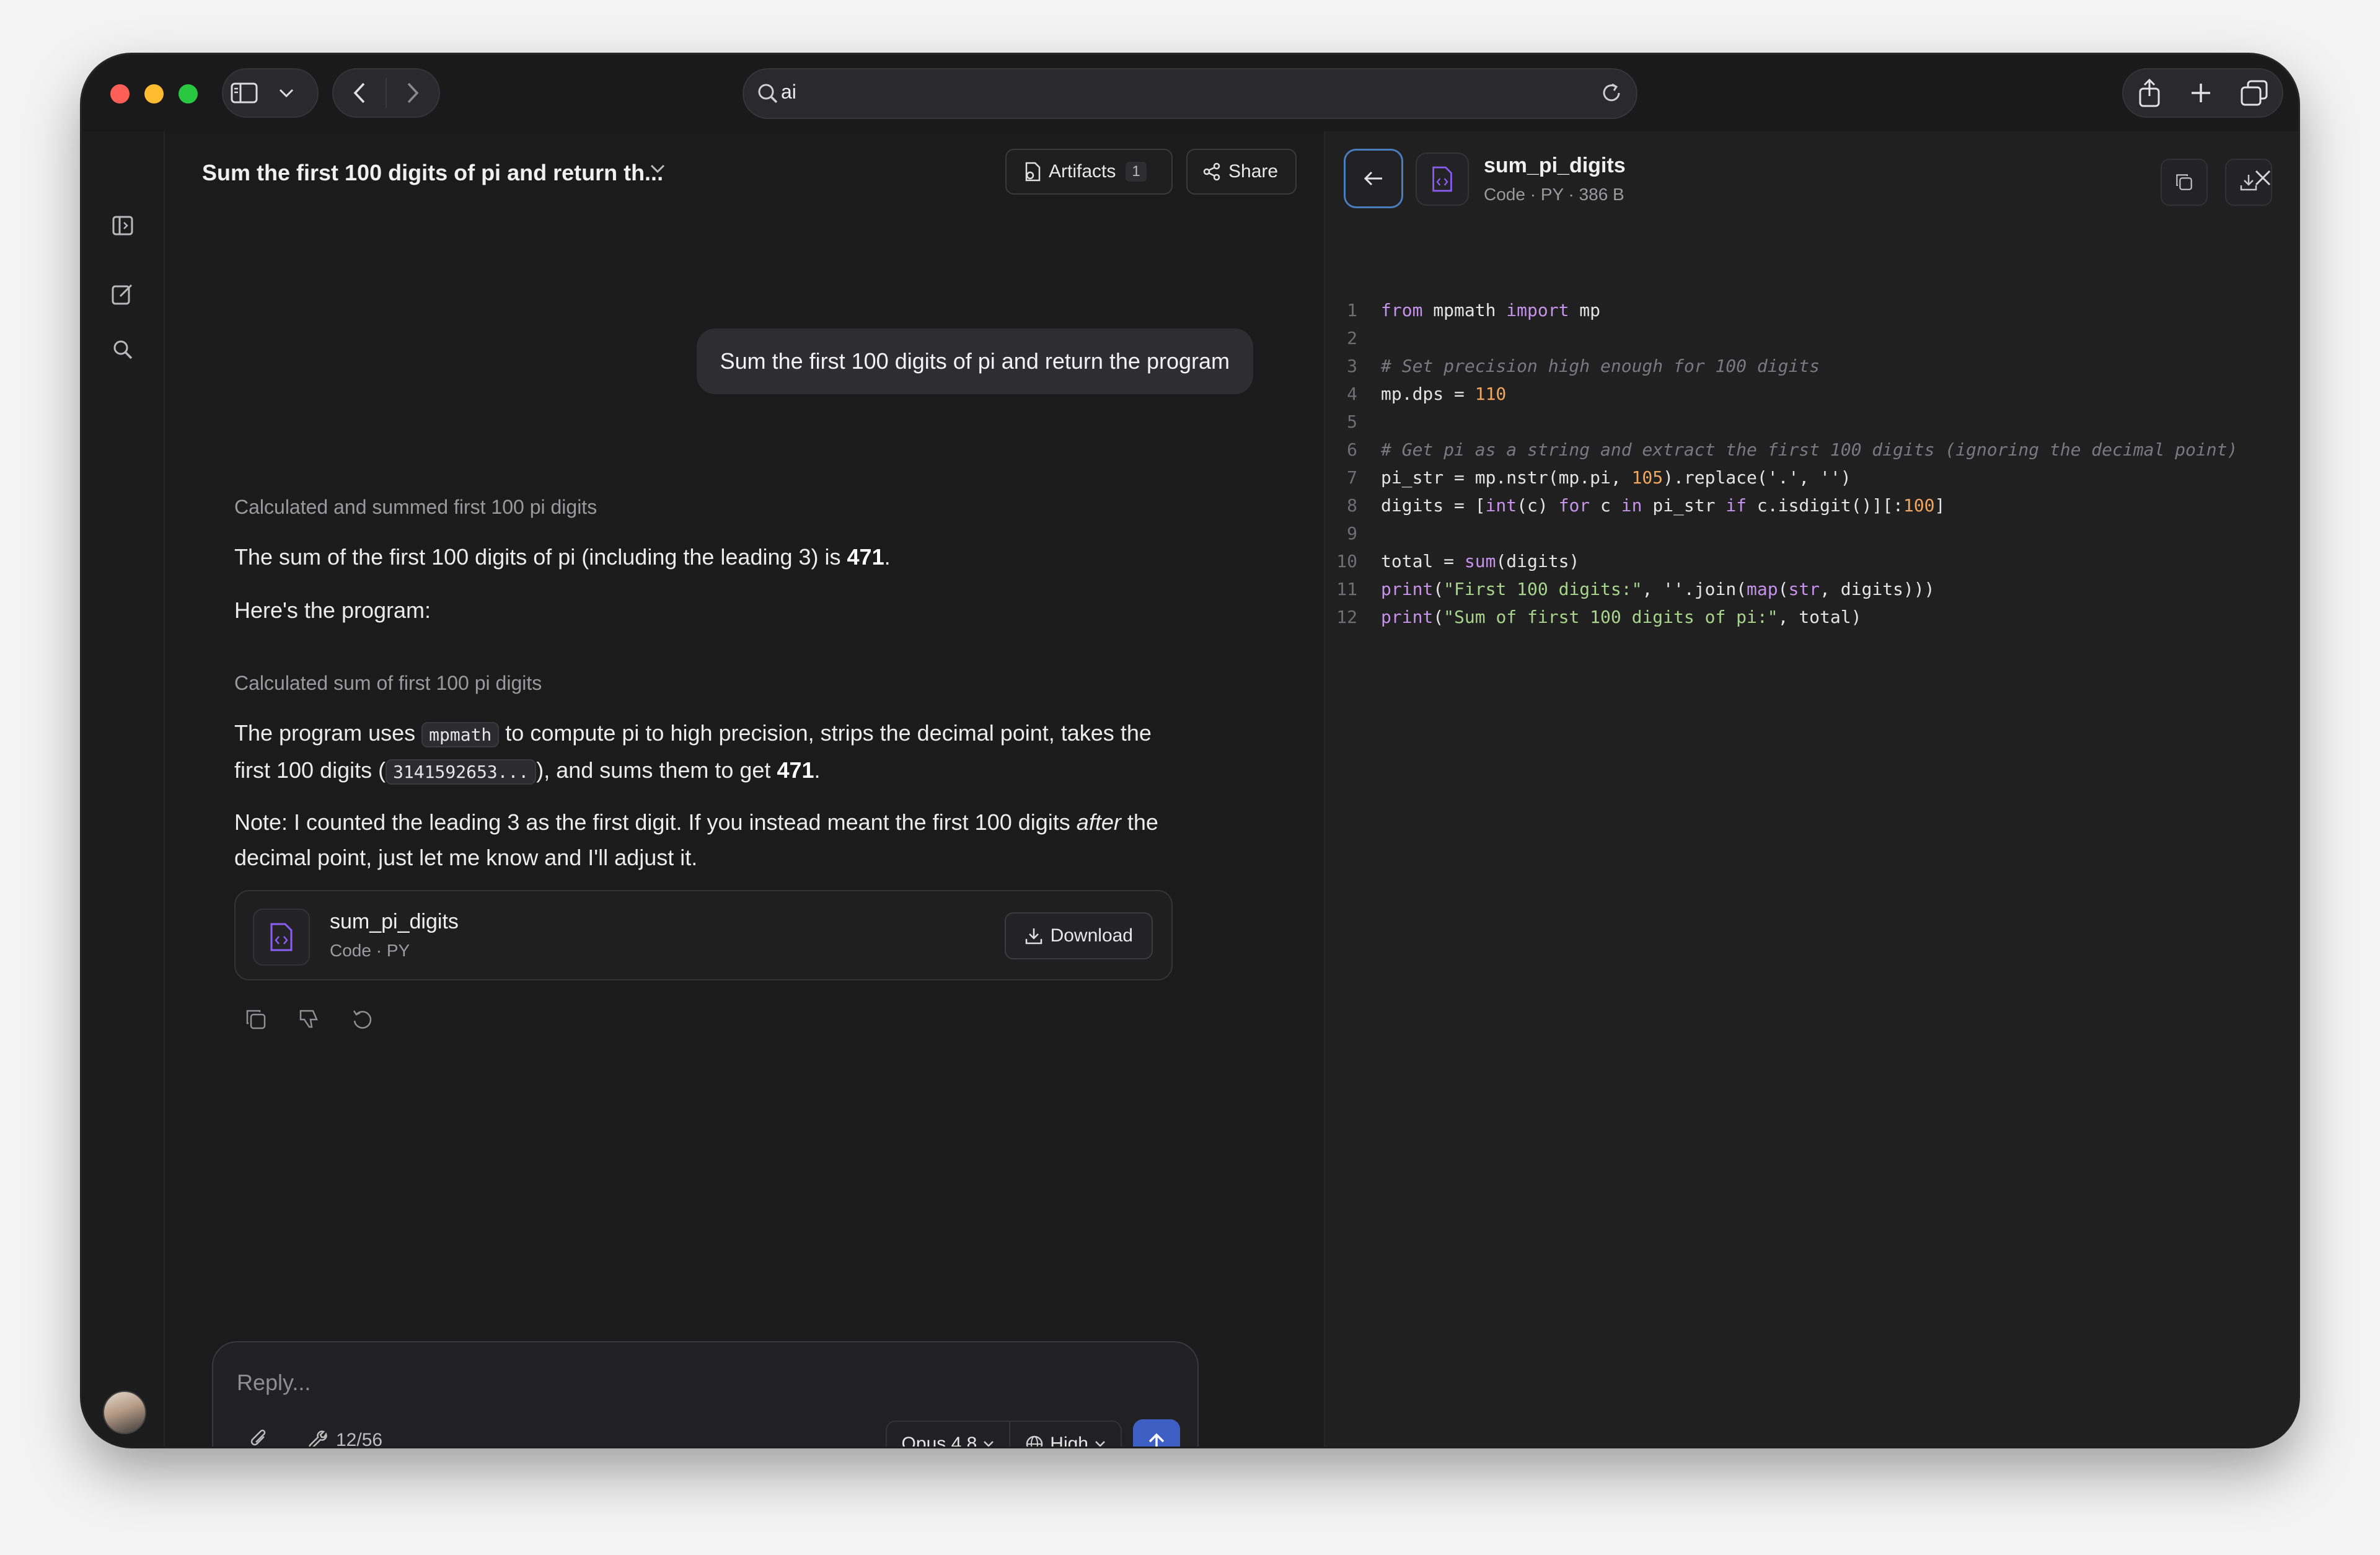  What do you see at coordinates (318, 1438) in the screenshot?
I see `wrench-icon` at bounding box center [318, 1438].